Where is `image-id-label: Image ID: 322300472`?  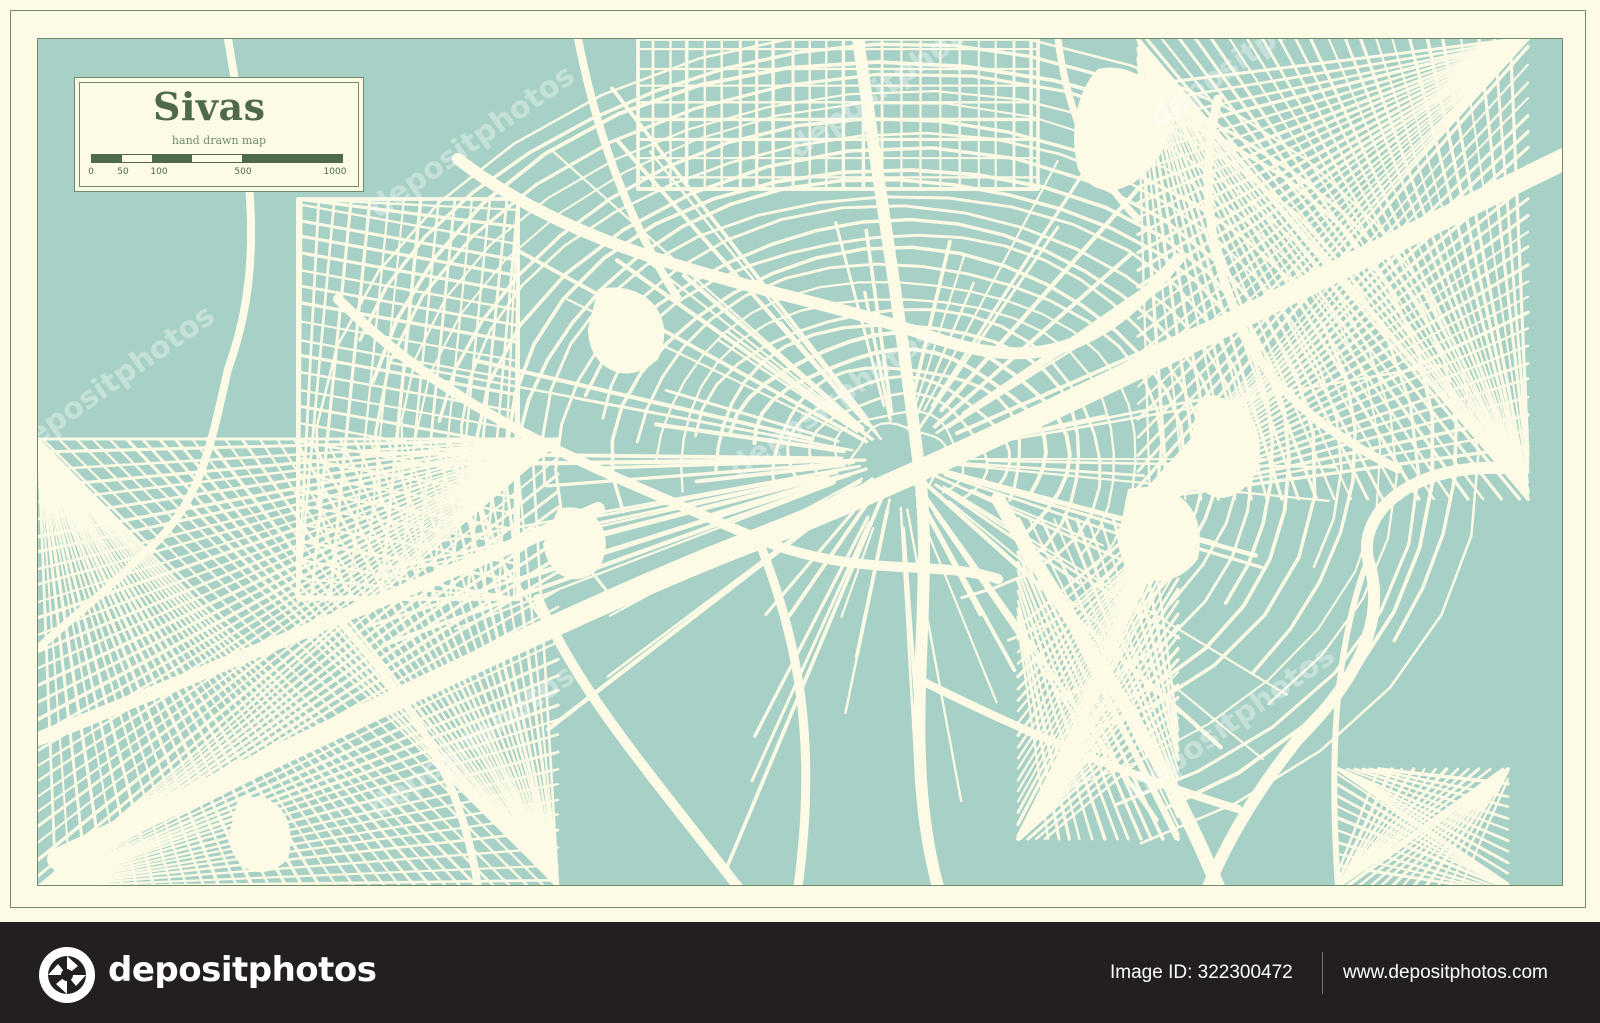
image-id-label: Image ID: 322300472 is located at coordinates (1201, 972).